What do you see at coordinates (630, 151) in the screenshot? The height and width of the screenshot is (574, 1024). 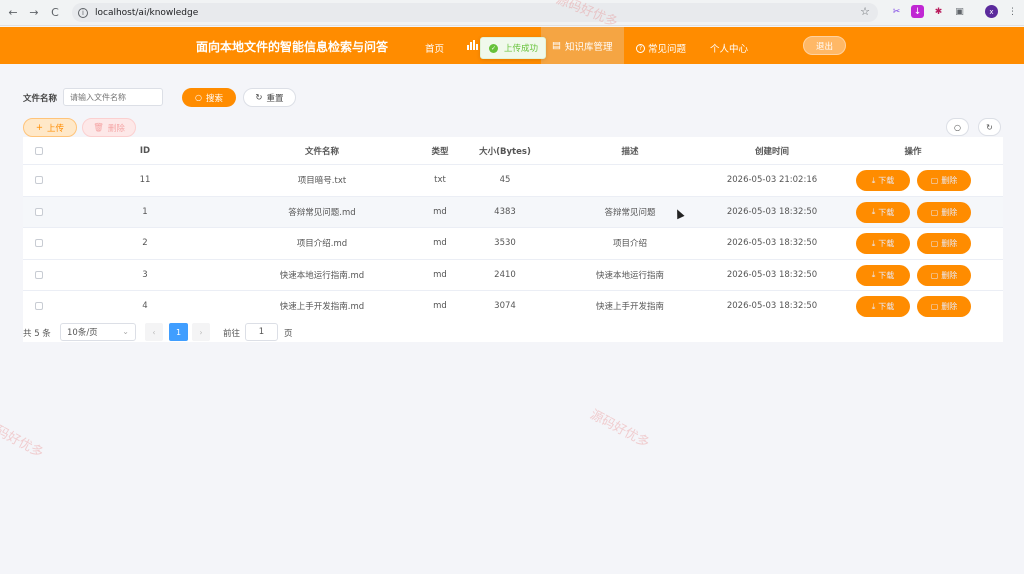 I see `col-desc: 描述` at bounding box center [630, 151].